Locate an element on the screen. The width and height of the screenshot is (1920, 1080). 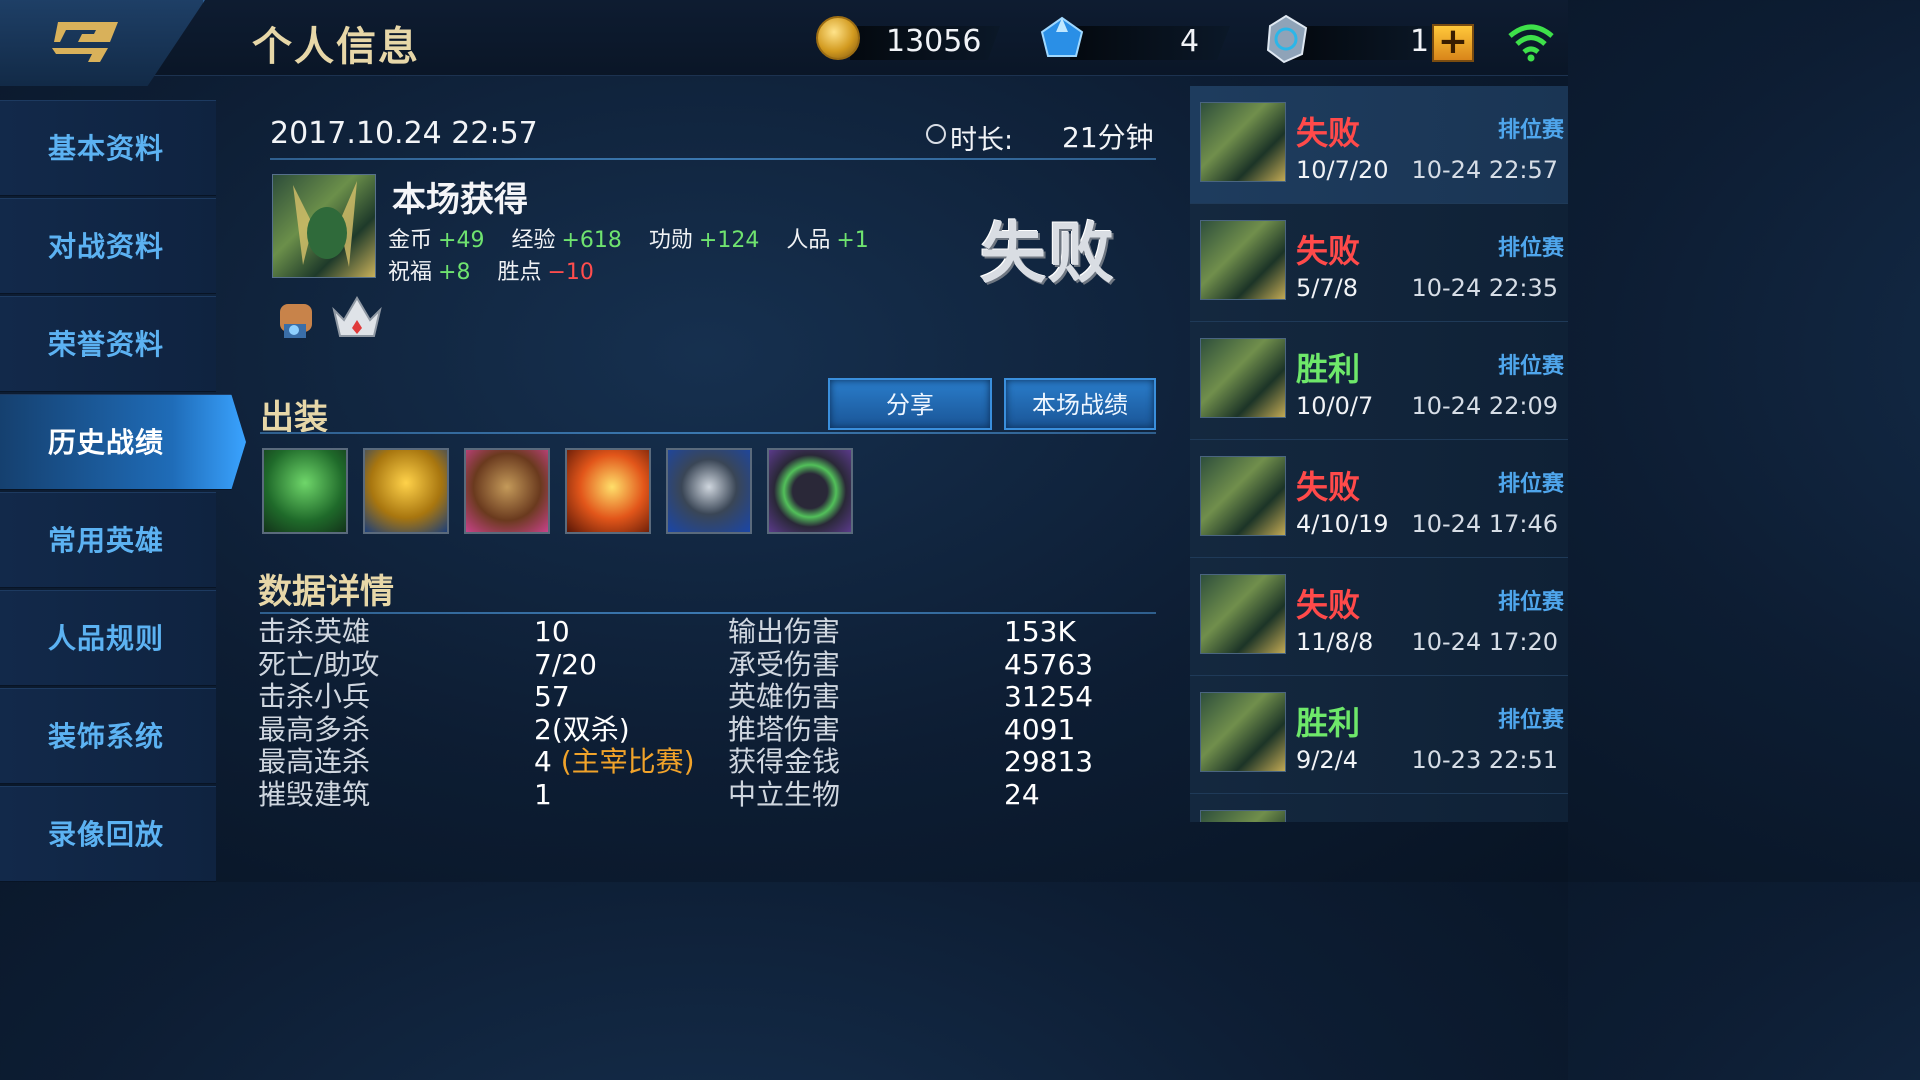
stat-value: 45763 is located at coordinates (1049, 664).